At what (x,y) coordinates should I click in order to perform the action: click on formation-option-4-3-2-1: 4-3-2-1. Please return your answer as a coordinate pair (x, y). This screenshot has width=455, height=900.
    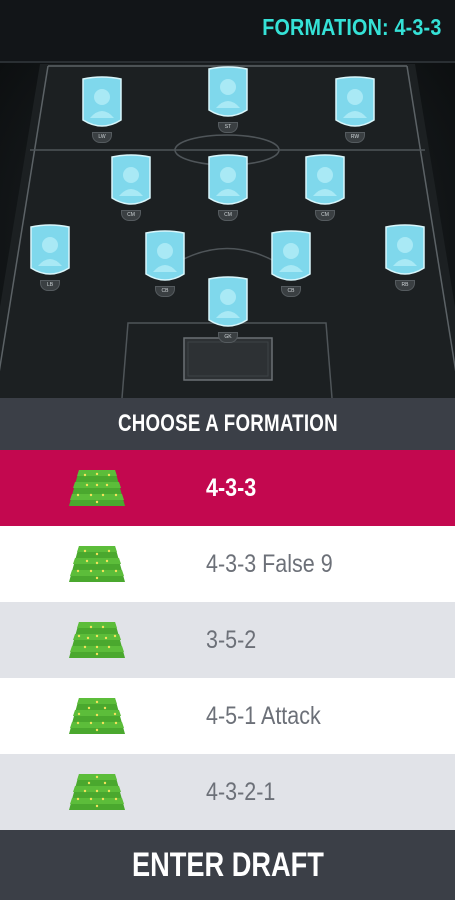
    Looking at the image, I should click on (227, 792).